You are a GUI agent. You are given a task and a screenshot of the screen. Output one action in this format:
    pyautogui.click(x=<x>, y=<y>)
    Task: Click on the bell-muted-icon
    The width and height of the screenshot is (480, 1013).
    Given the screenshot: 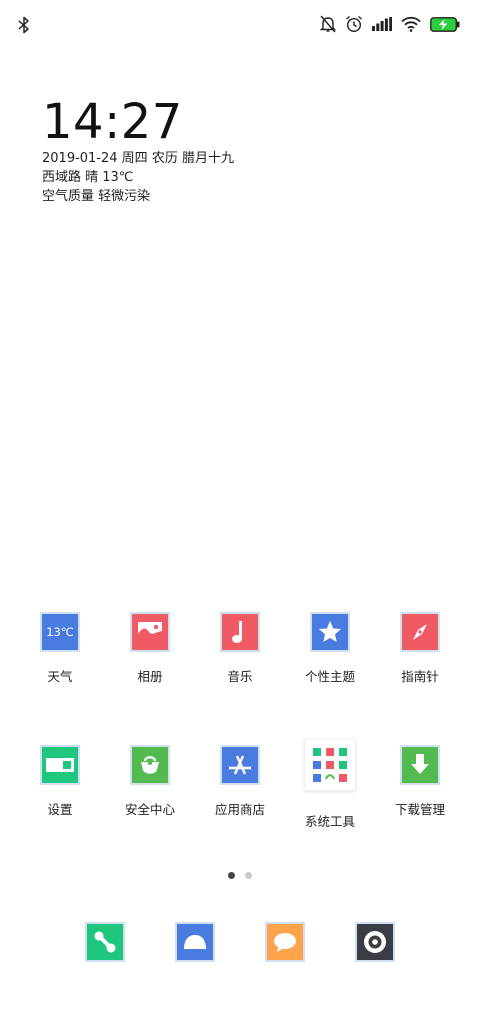 What is the action you would take?
    pyautogui.click(x=328, y=24)
    